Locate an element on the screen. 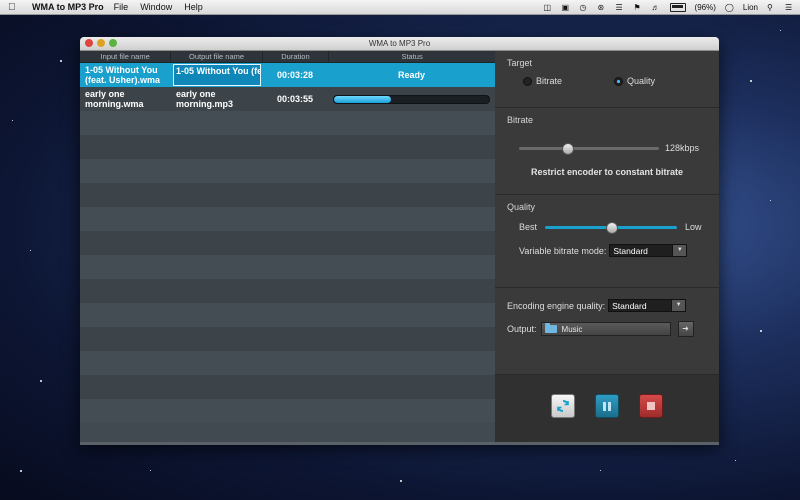 The height and width of the screenshot is (500, 800). folder-icon is located at coordinates (550, 328).